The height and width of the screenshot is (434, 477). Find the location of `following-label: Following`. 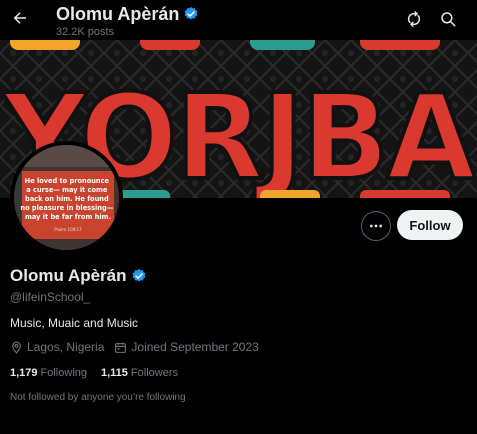

following-label: Following is located at coordinates (63, 373).